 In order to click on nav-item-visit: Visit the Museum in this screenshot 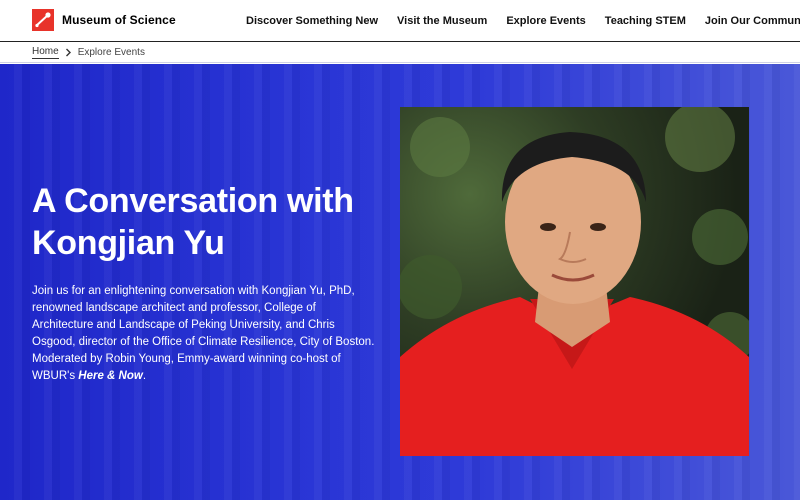, I will do `click(442, 21)`.